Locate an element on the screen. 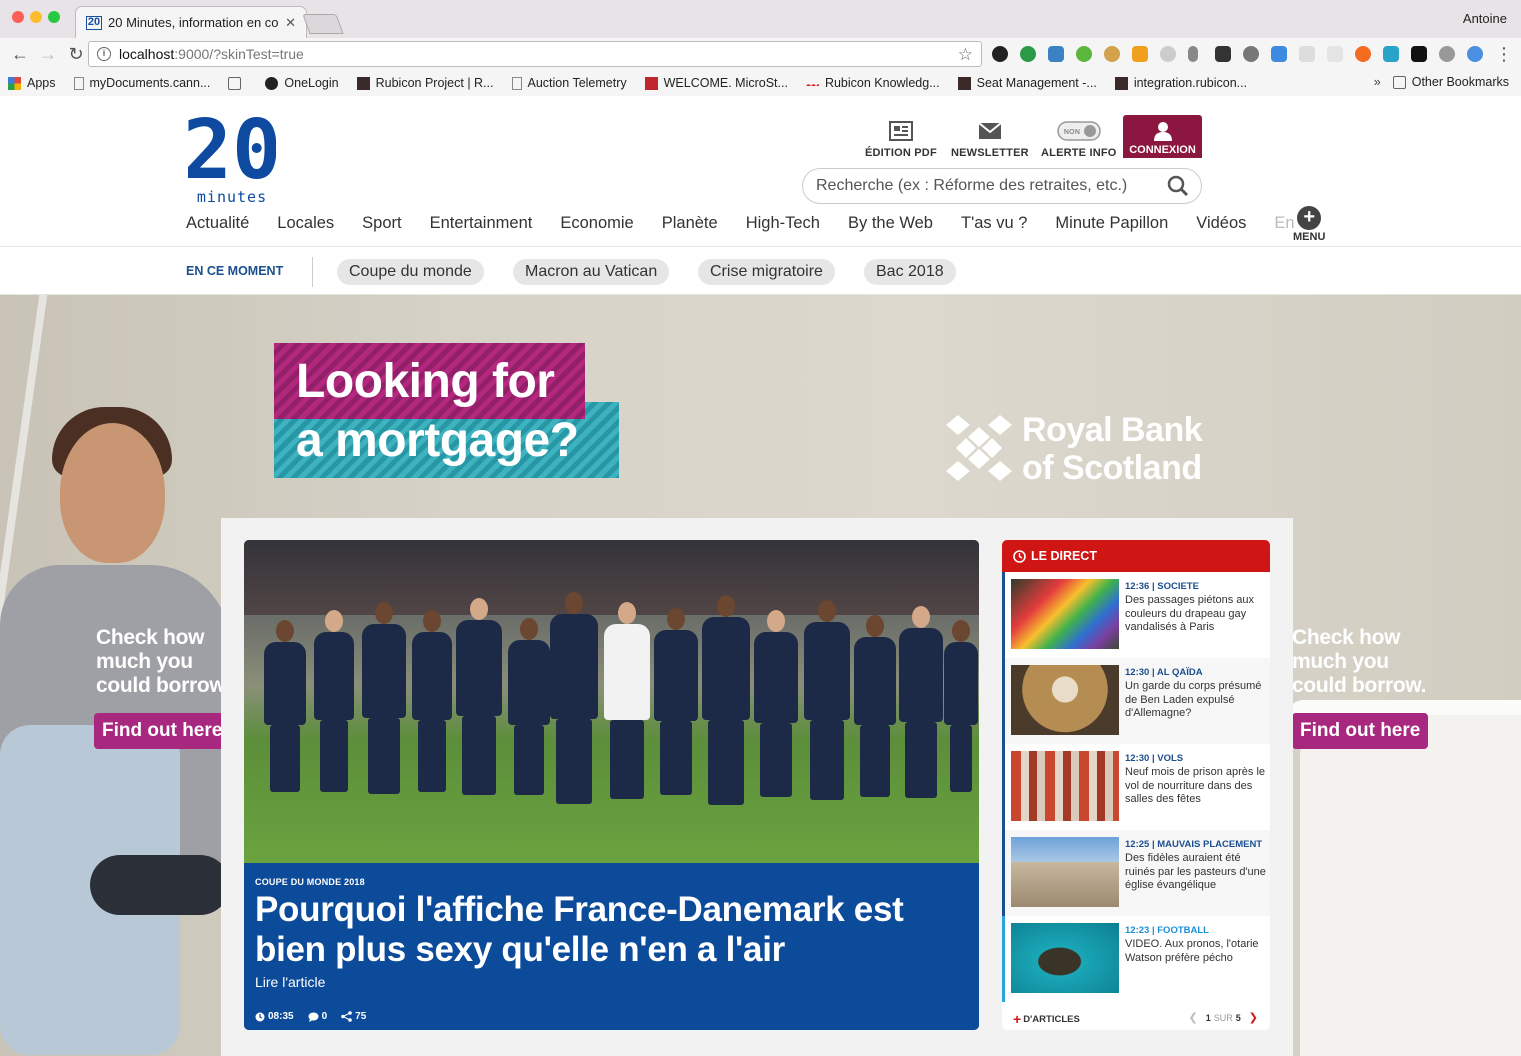  profile-name: Antoine is located at coordinates (1485, 18).